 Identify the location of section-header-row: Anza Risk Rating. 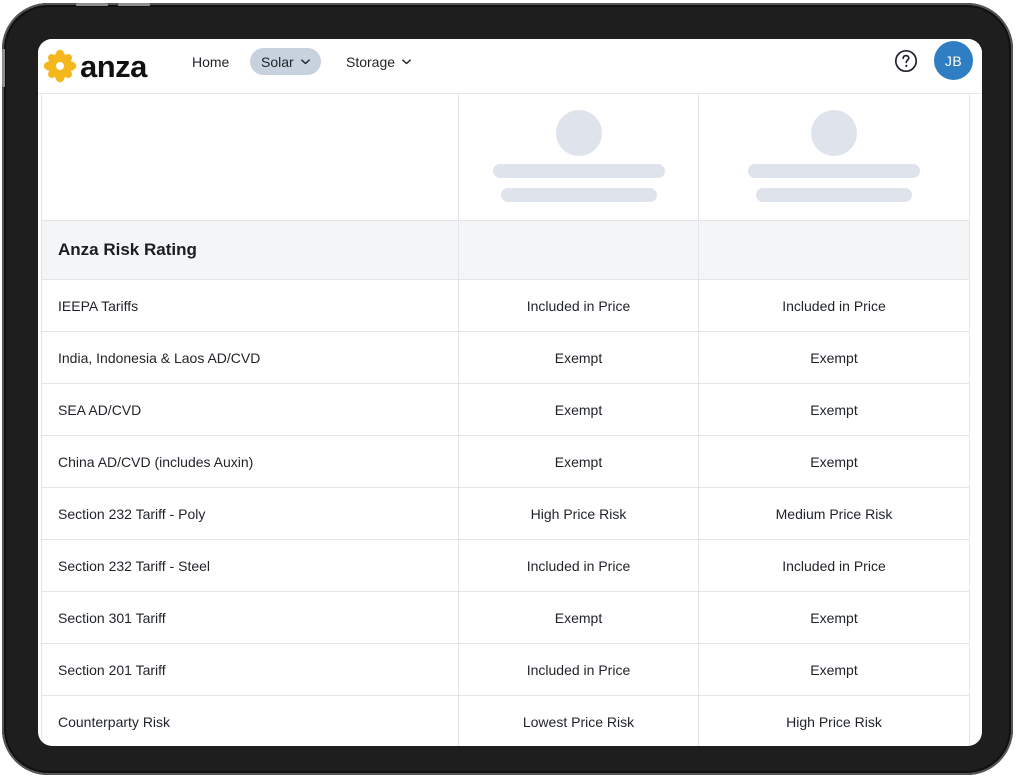
(505, 250).